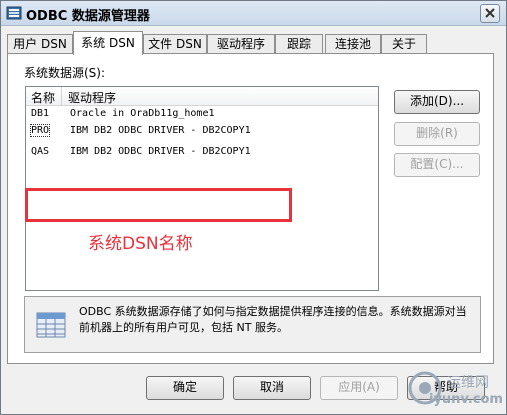  What do you see at coordinates (158, 205) in the screenshot?
I see `annotation-highlight-box` at bounding box center [158, 205].